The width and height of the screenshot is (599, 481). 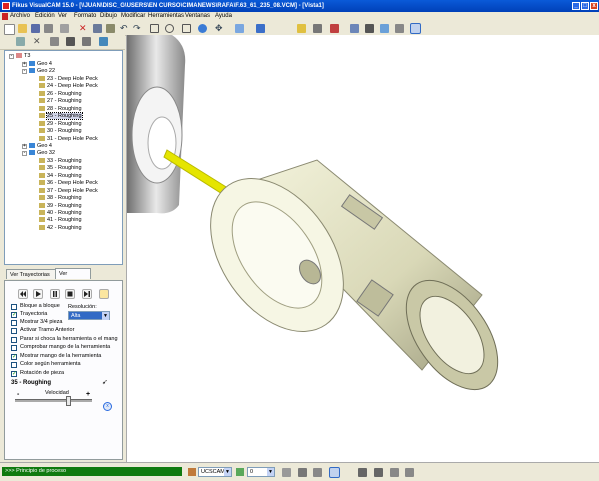 I want to click on cut-icon, so click(x=64, y=28).